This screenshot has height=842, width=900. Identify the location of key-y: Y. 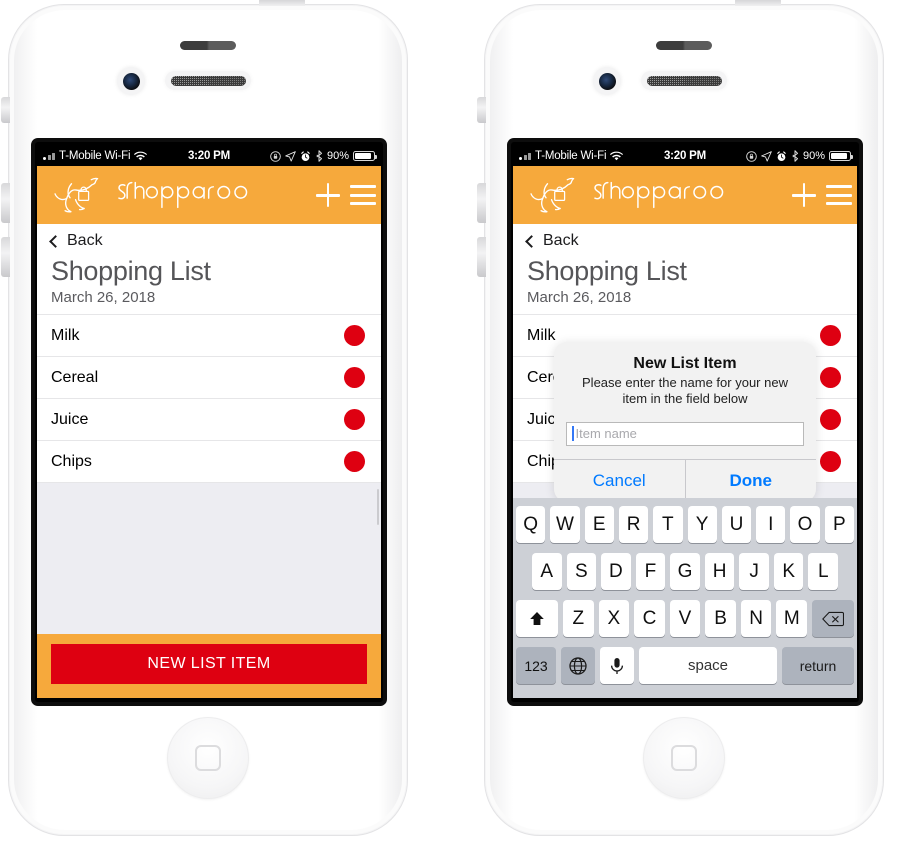
(702, 524).